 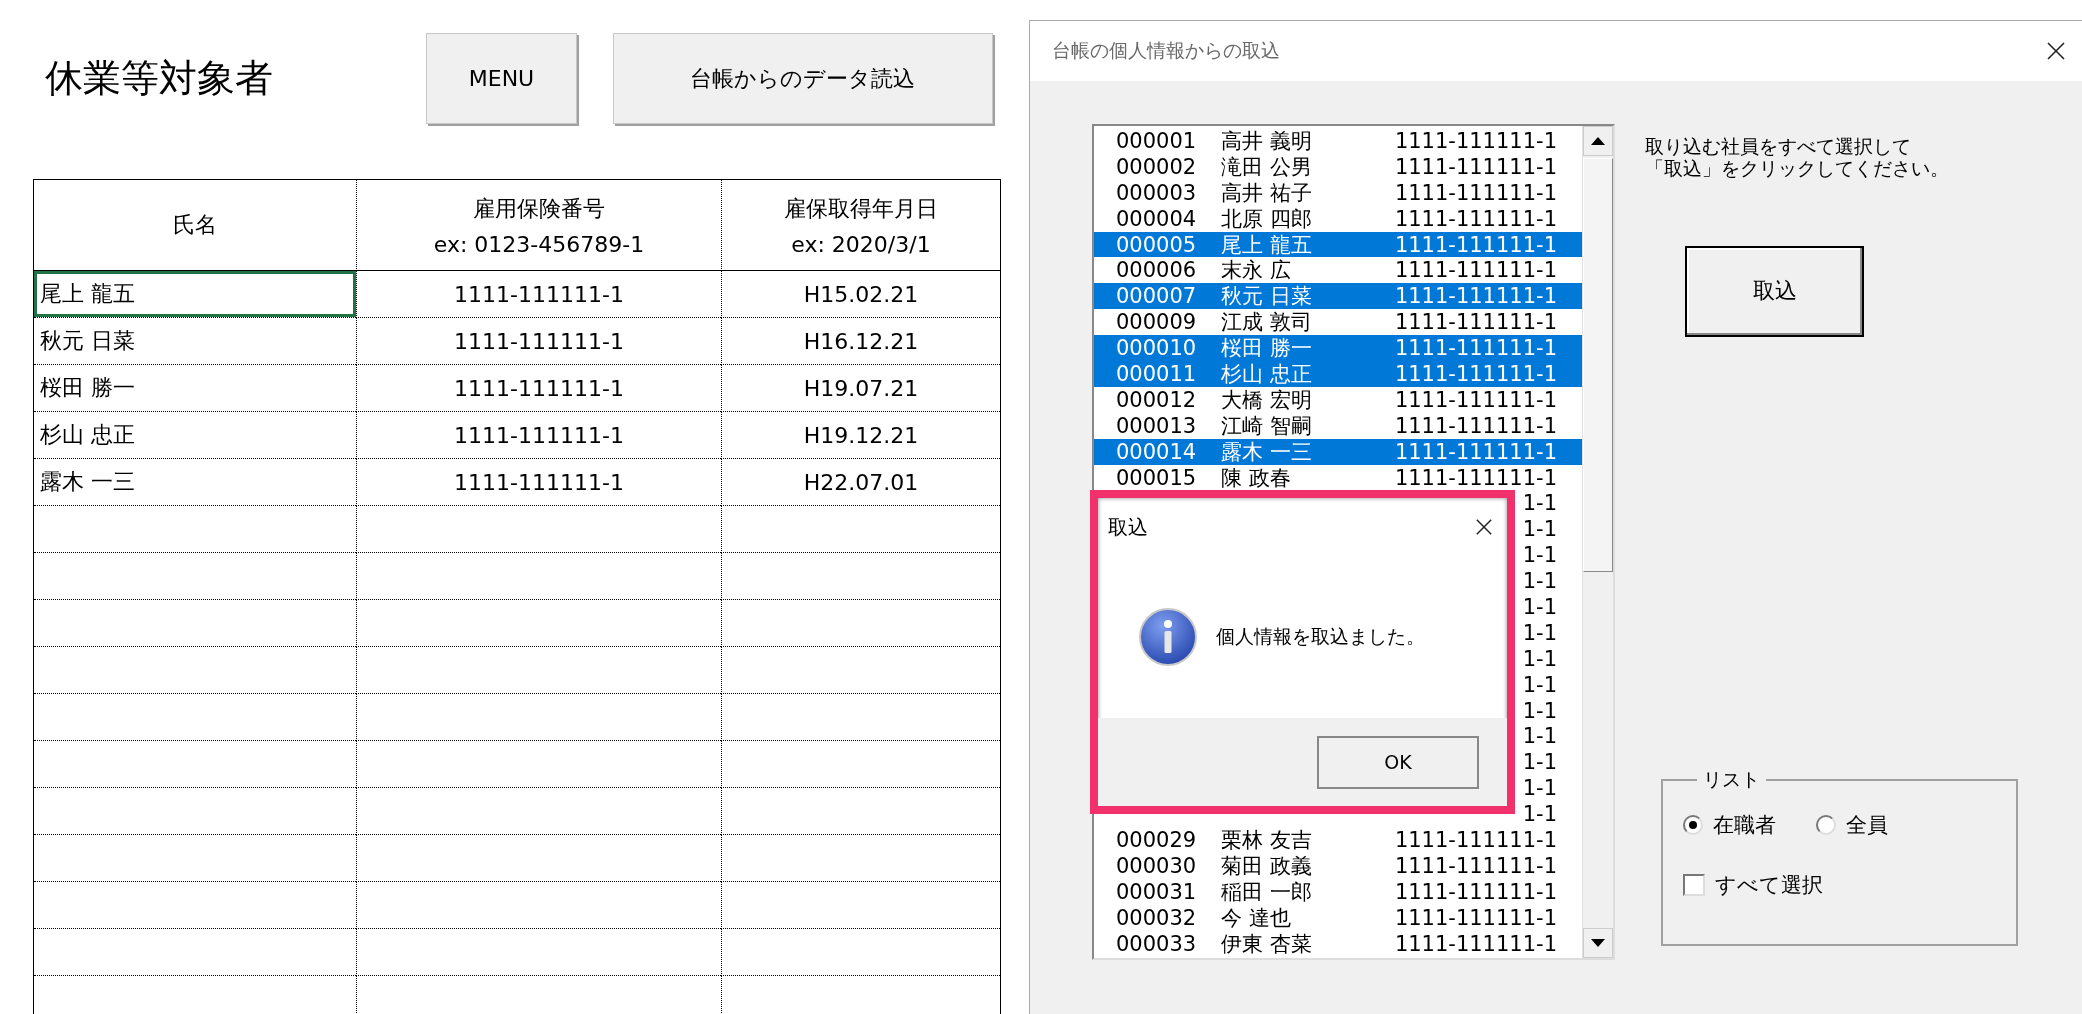 What do you see at coordinates (1338, 374) in the screenshot?
I see `list-item: 000011 杉山 忠正 1111-111111-1` at bounding box center [1338, 374].